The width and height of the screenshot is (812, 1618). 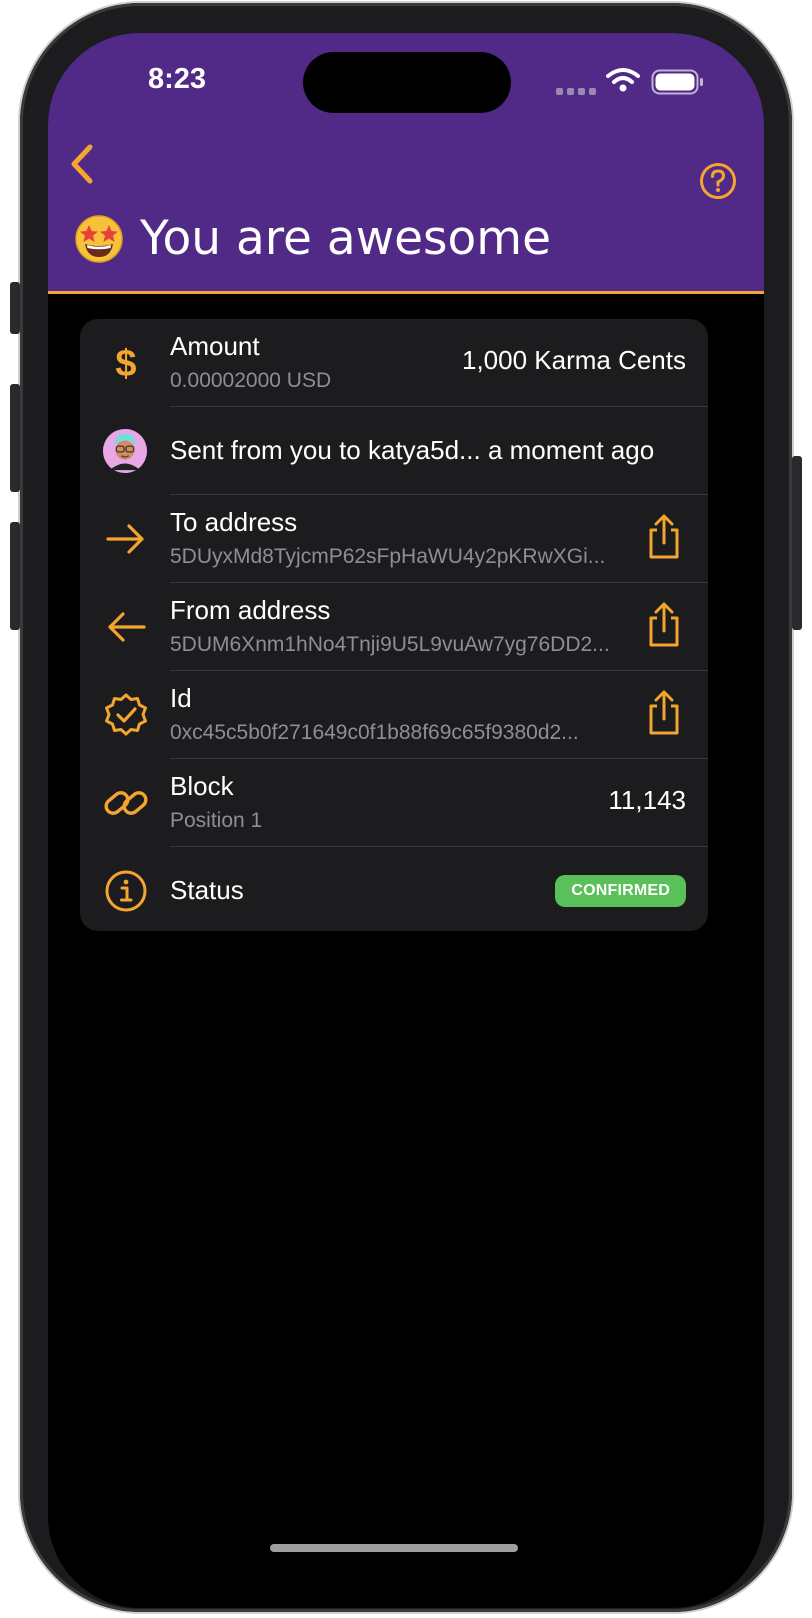 I want to click on signal-icon, so click(x=576, y=91).